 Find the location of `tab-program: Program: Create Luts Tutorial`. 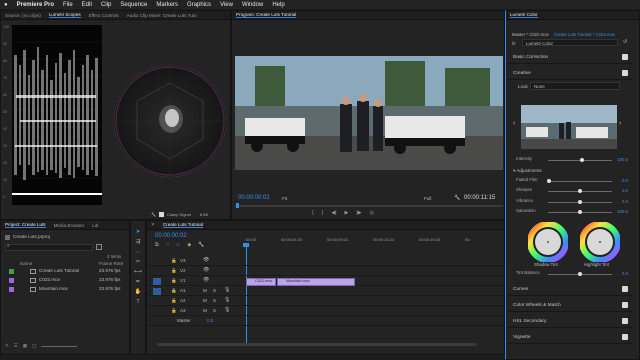

tab-program: Program: Create Luts Tutorial is located at coordinates (266, 15).